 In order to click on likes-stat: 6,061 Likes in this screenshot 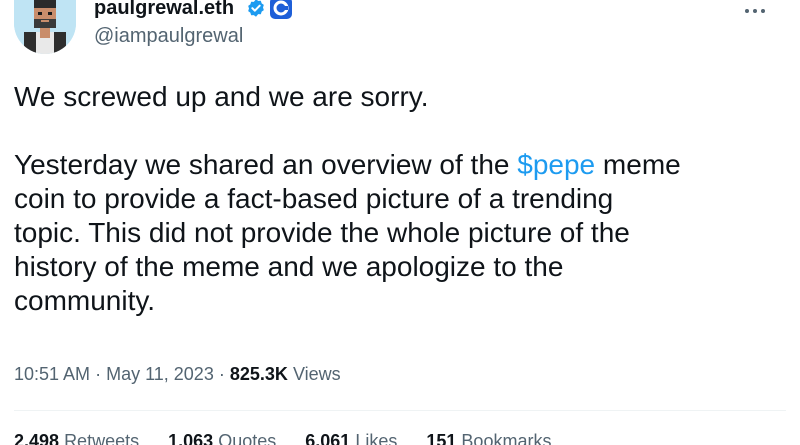, I will do `click(351, 437)`.